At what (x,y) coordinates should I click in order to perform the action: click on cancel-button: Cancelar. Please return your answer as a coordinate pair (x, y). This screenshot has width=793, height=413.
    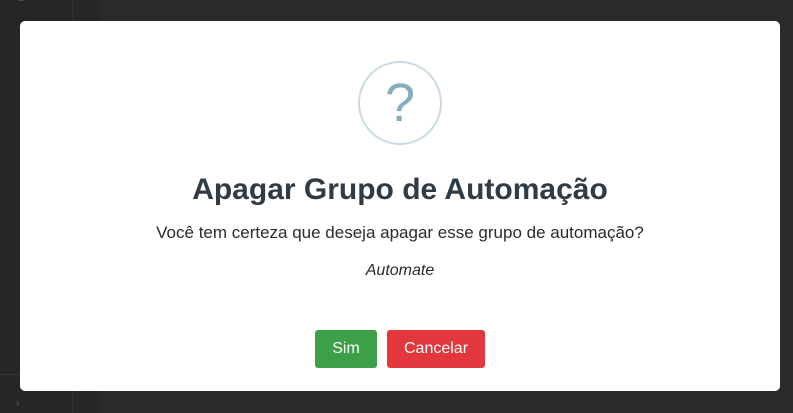
    Looking at the image, I should click on (436, 349).